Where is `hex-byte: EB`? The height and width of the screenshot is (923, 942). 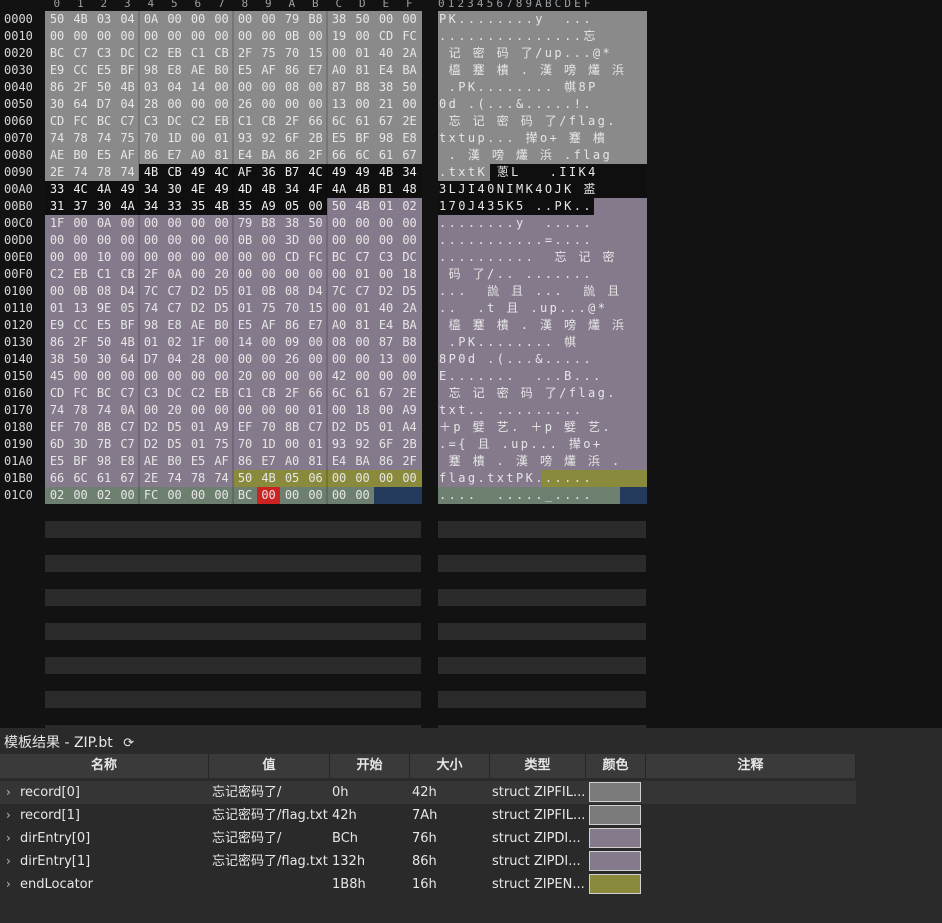
hex-byte: EB is located at coordinates (221, 393).